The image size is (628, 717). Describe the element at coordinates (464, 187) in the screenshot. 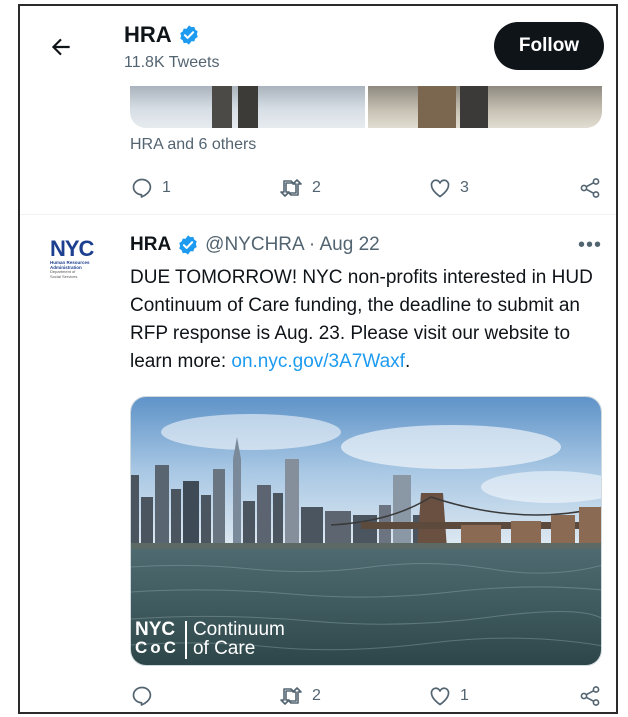

I see `like-count: 3` at that location.